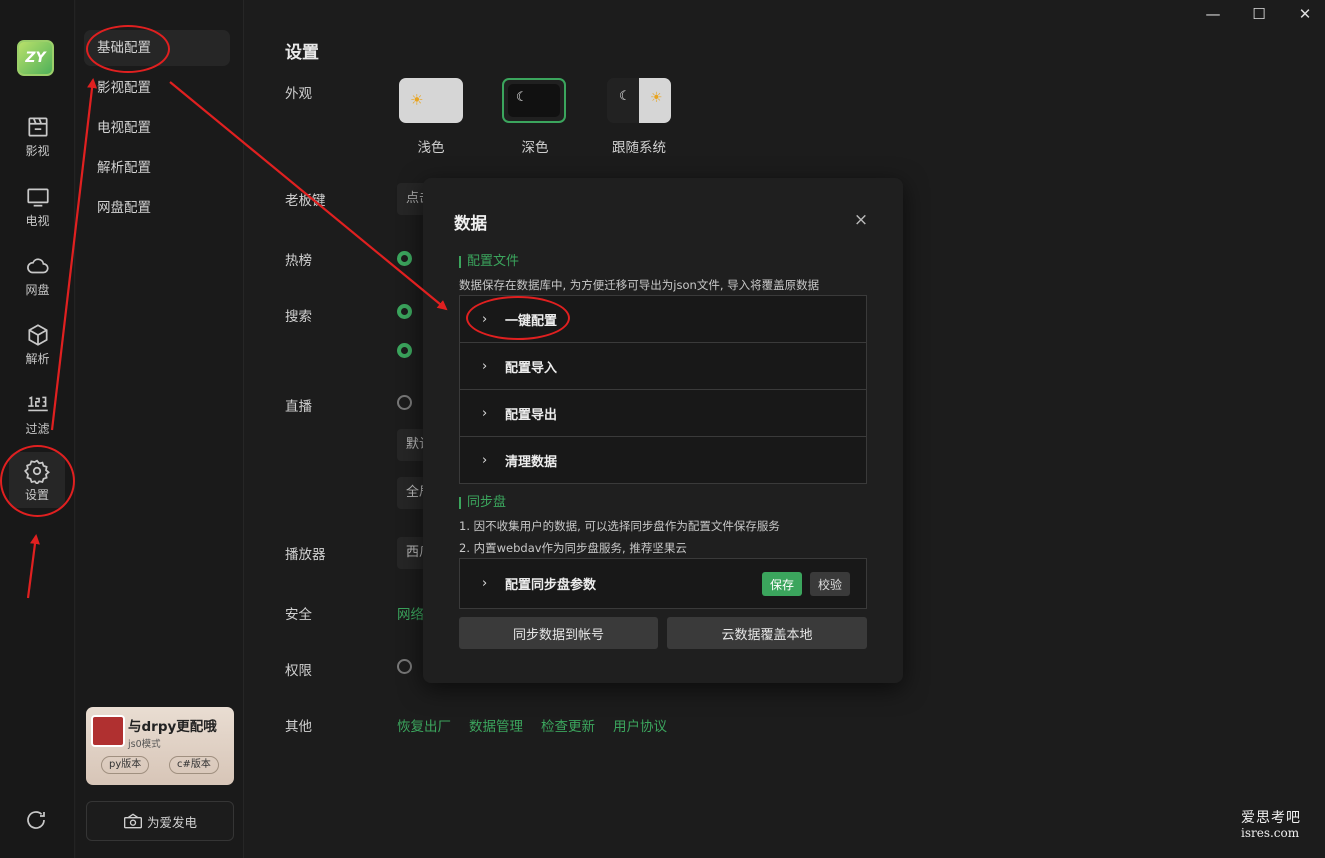 The width and height of the screenshot is (1325, 858). Describe the element at coordinates (861, 220) in the screenshot. I see `close-icon: ×` at that location.